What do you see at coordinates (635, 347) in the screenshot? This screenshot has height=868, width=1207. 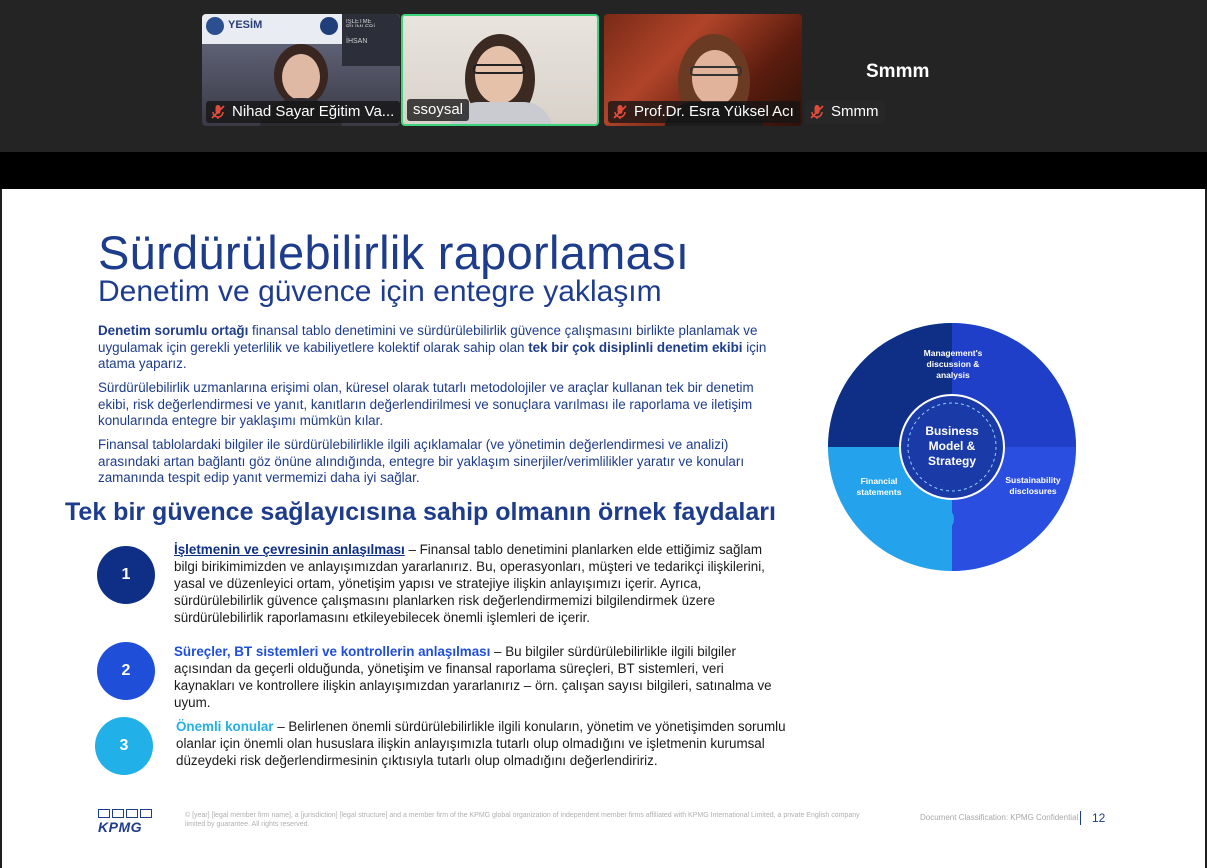 I see `paragraph-bold: tek bir çok disiplinli denetim ekibi` at bounding box center [635, 347].